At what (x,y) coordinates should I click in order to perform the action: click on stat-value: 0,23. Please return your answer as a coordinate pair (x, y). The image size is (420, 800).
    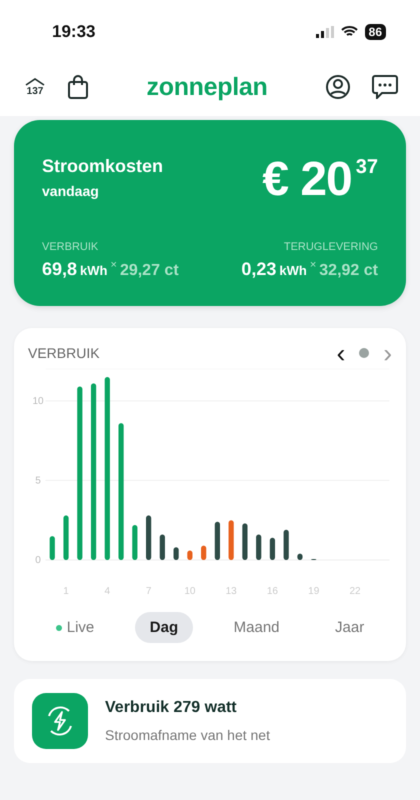
    Looking at the image, I should click on (258, 269).